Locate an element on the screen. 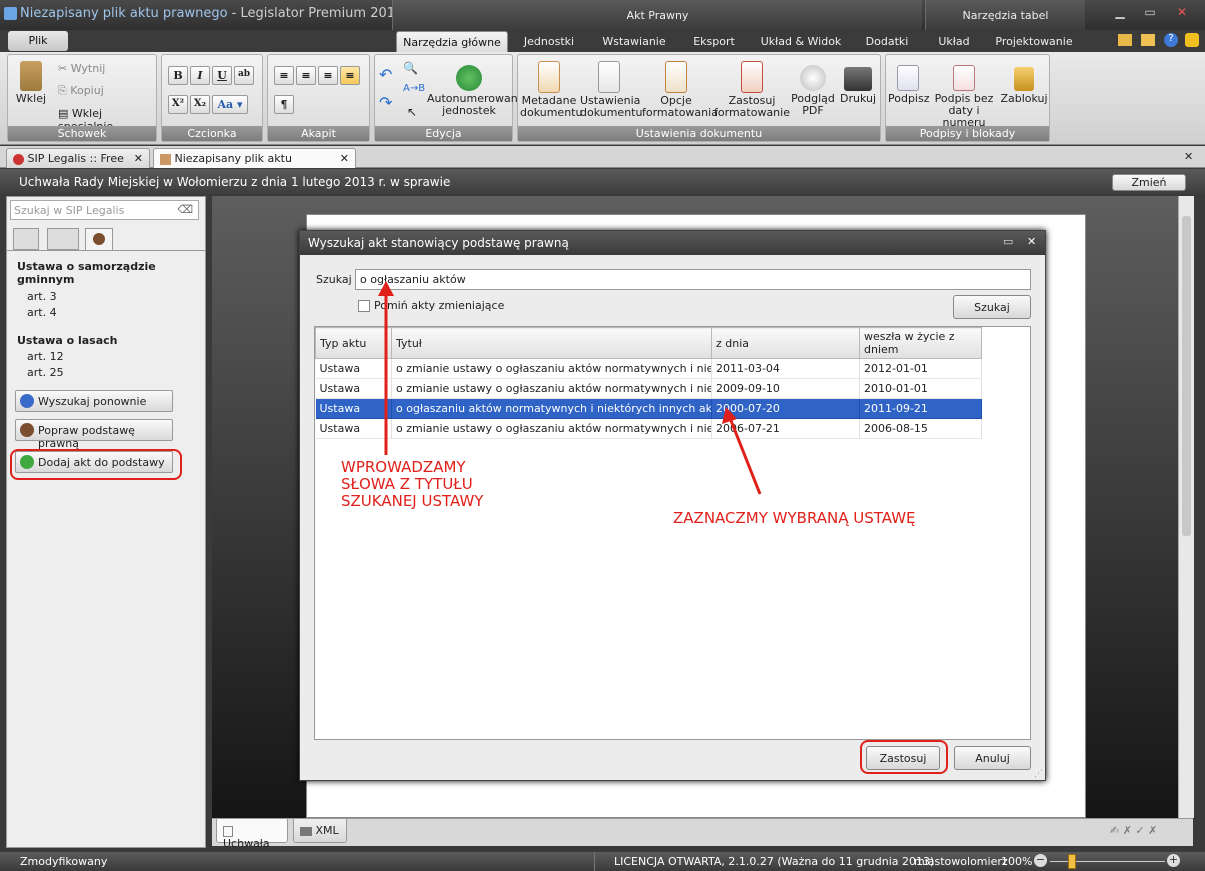 The image size is (1205, 871). status-modified: Zmodyfikowany is located at coordinates (64, 861).